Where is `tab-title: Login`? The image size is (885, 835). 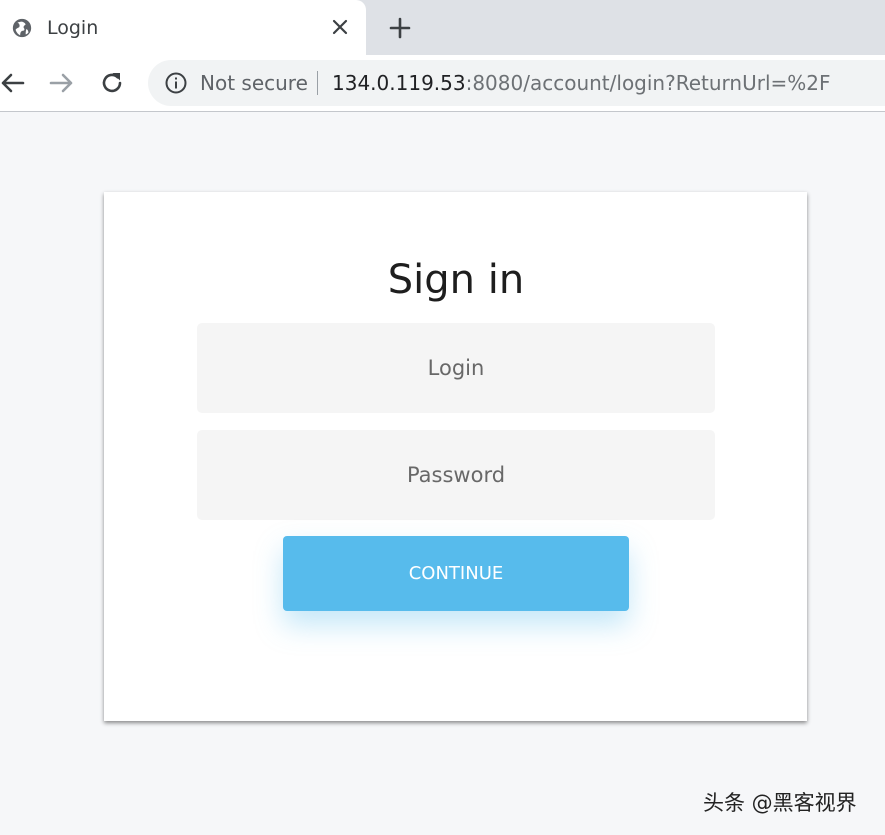
tab-title: Login is located at coordinates (73, 28).